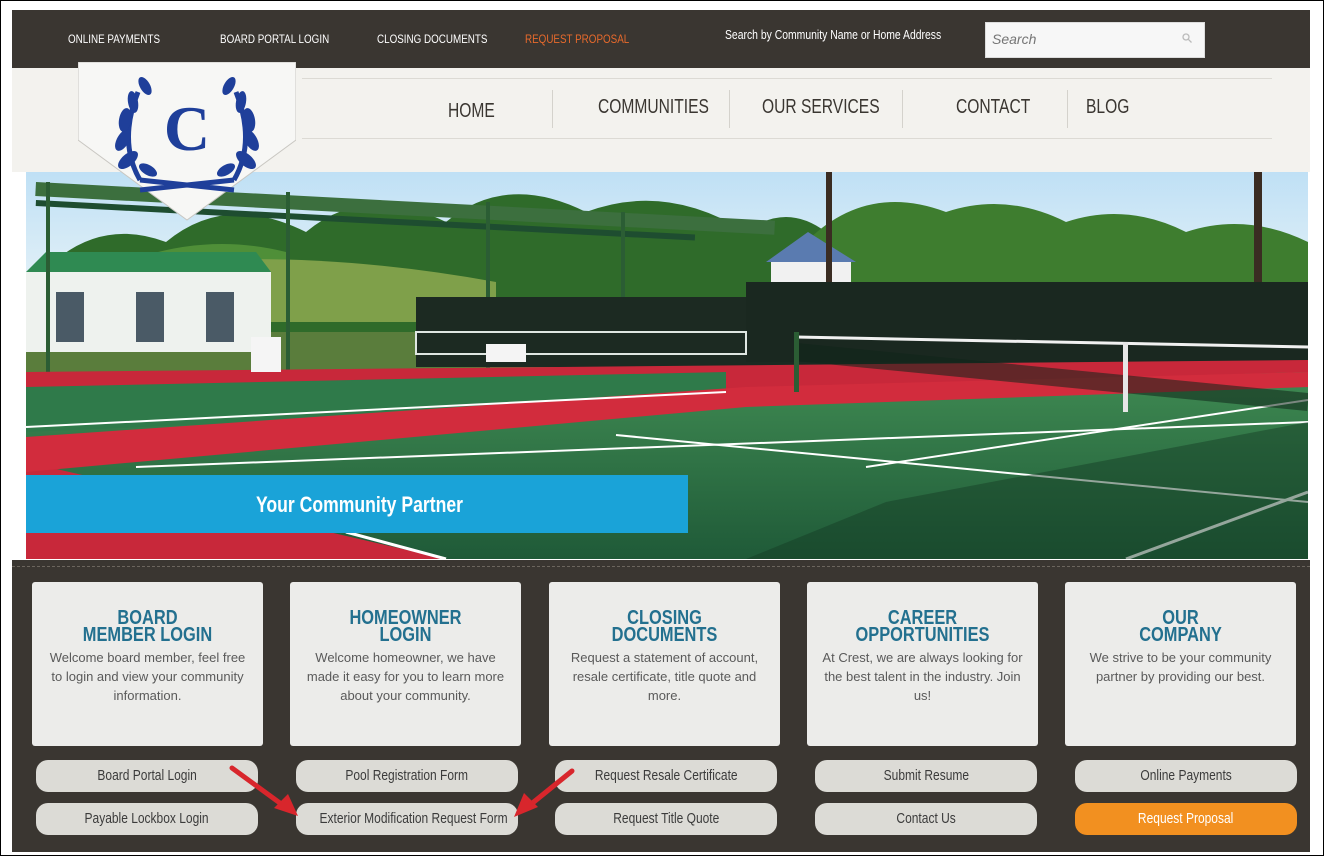  I want to click on button-label: Submit Resume, so click(926, 775).